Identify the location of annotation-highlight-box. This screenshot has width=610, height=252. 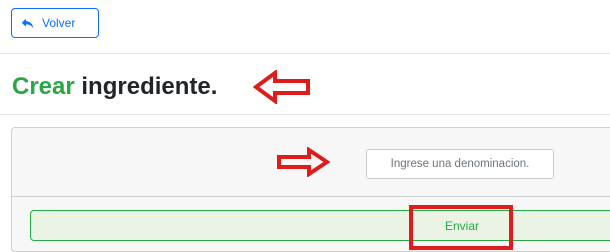
(461, 227).